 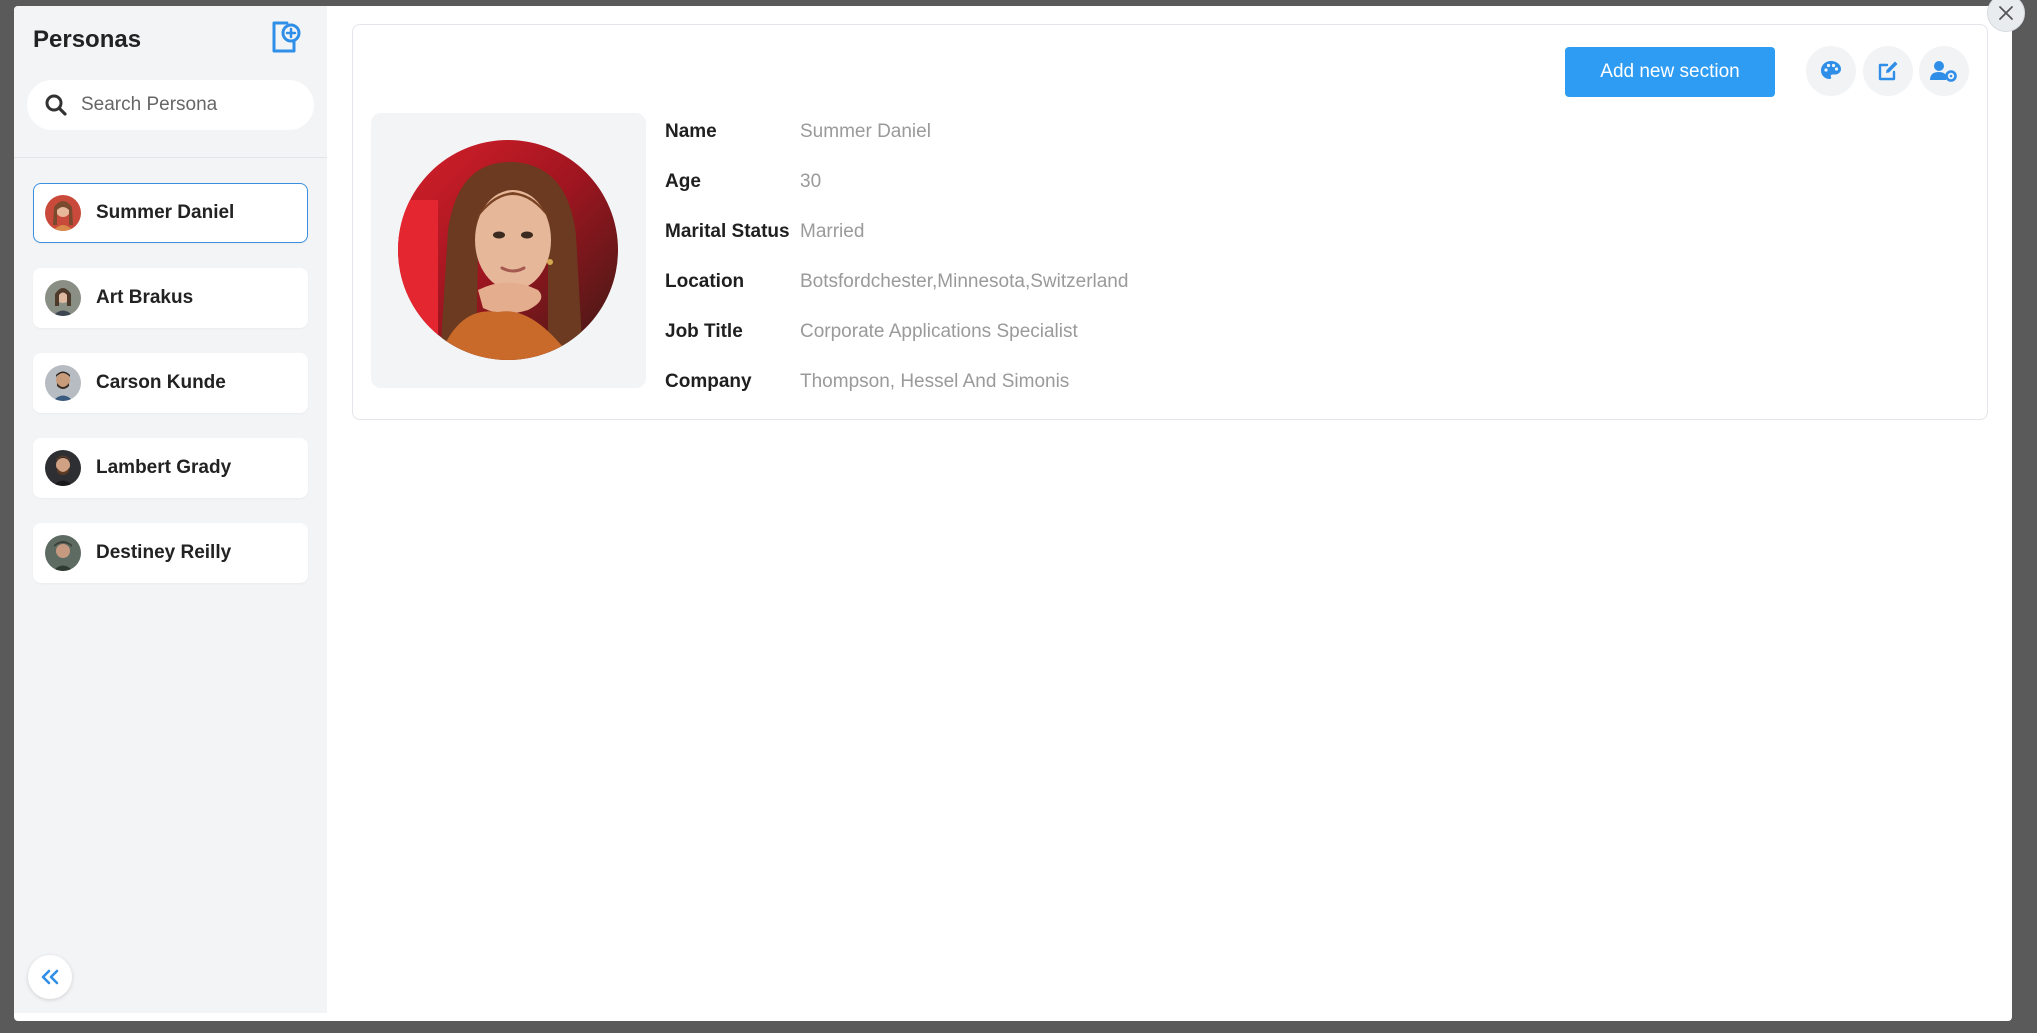 I want to click on persona-photo, so click(x=508, y=250).